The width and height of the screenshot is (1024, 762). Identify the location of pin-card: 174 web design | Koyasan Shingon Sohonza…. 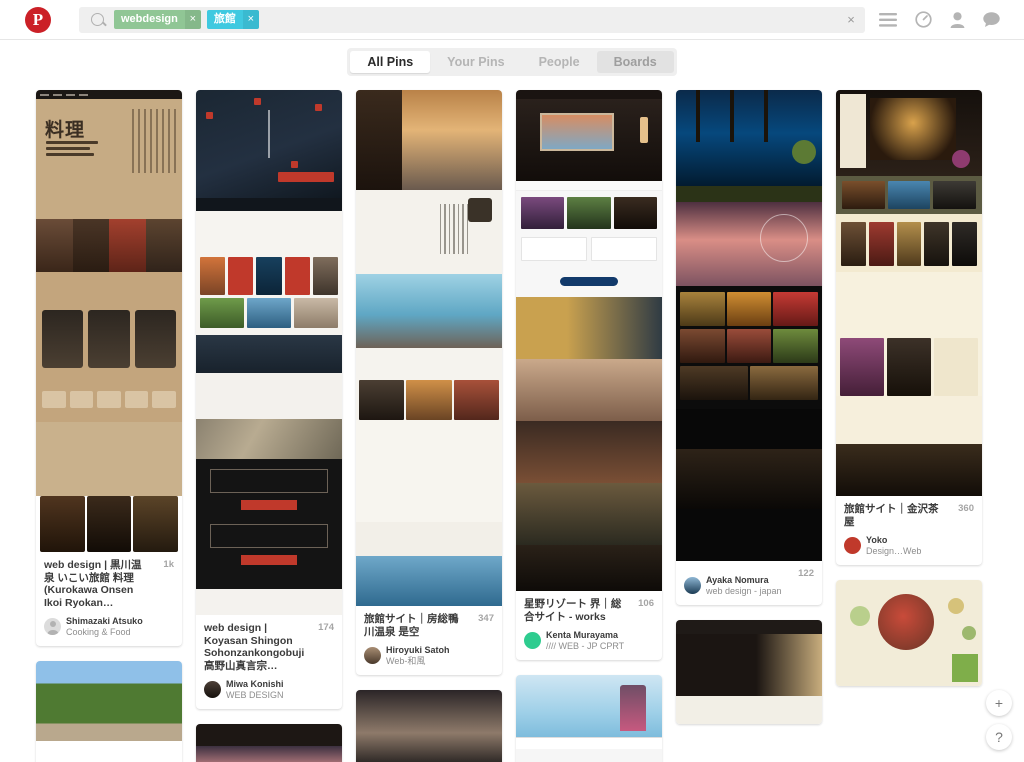
(269, 399).